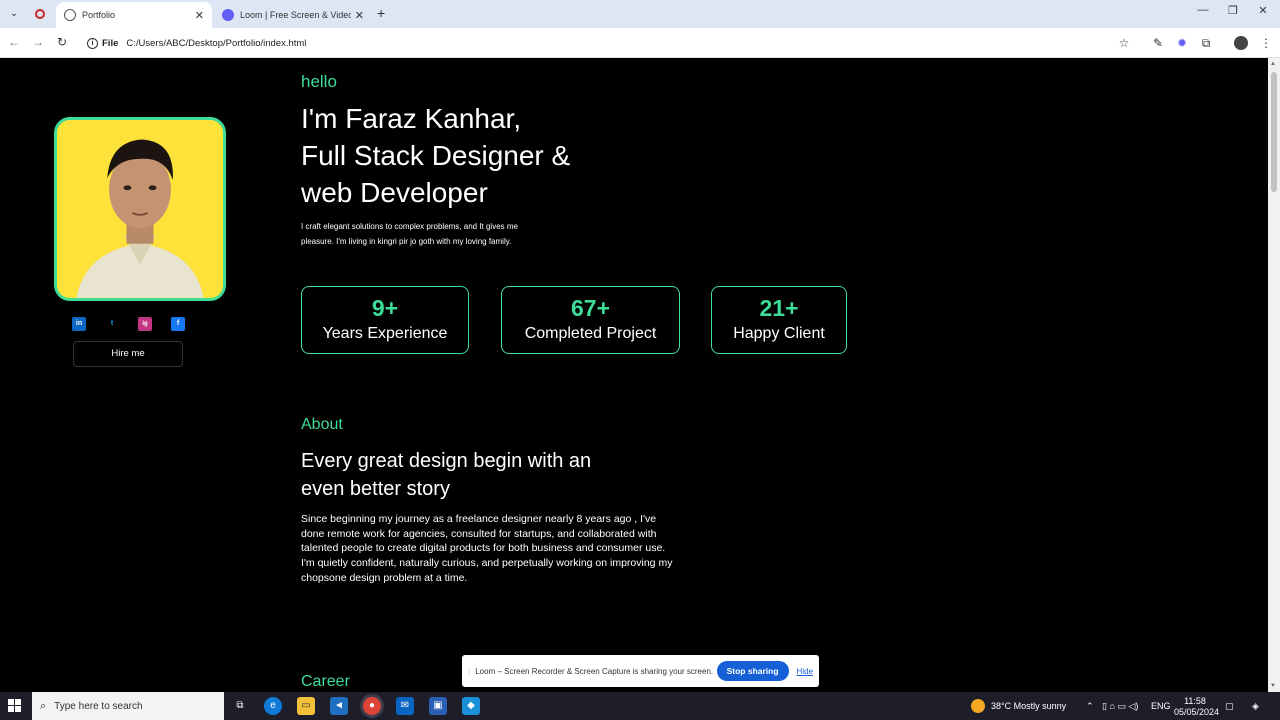  Describe the element at coordinates (436, 155) in the screenshot. I see `headline-line: Full Stack Designer &` at that location.